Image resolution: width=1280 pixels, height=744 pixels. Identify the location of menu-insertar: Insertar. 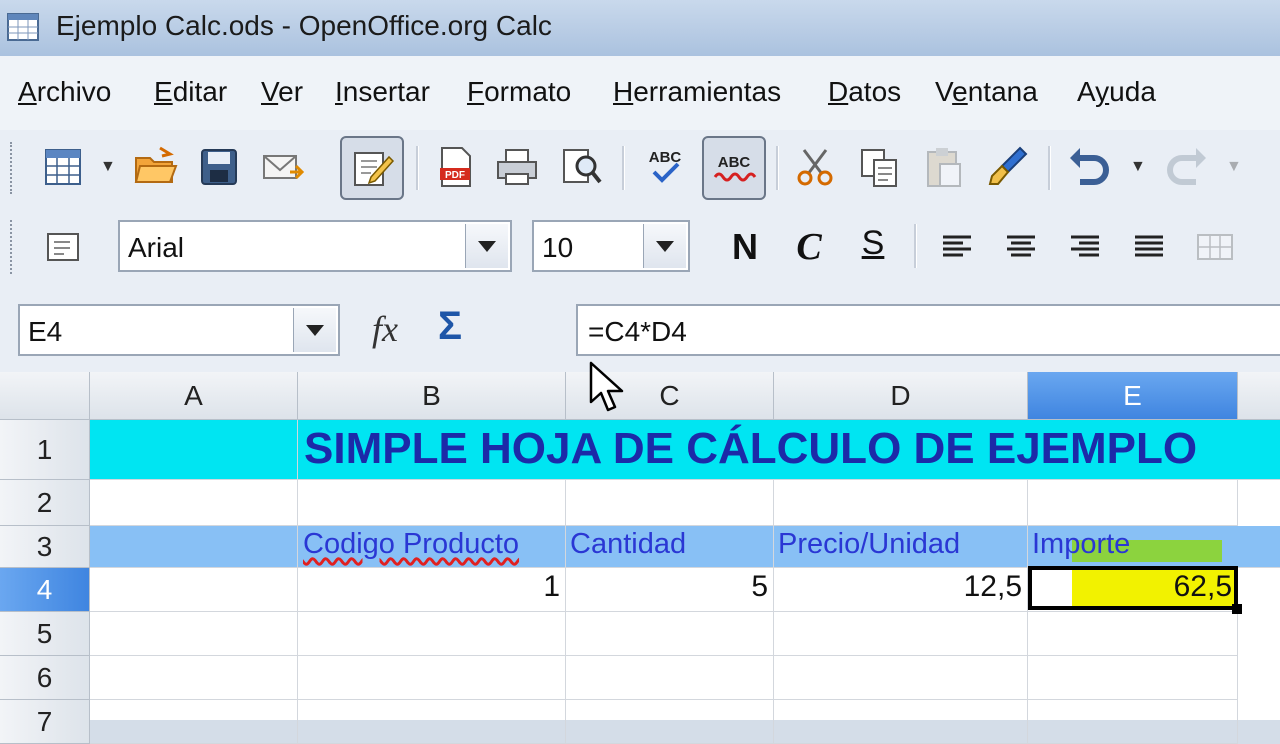
(382, 92).